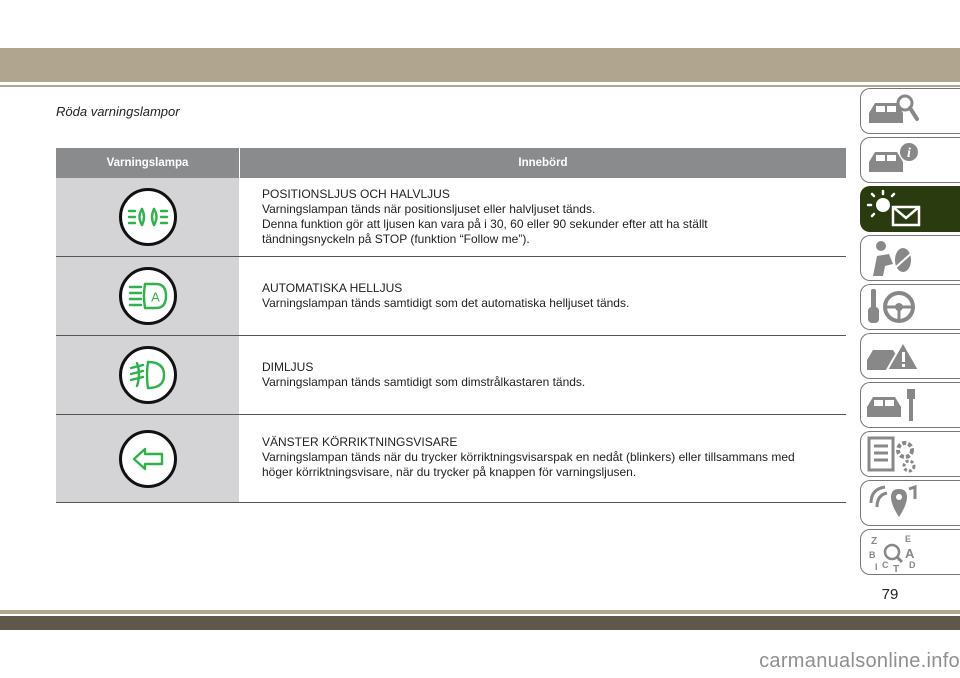  What do you see at coordinates (147, 163) in the screenshot?
I see `header-warning-light: Varningslampa` at bounding box center [147, 163].